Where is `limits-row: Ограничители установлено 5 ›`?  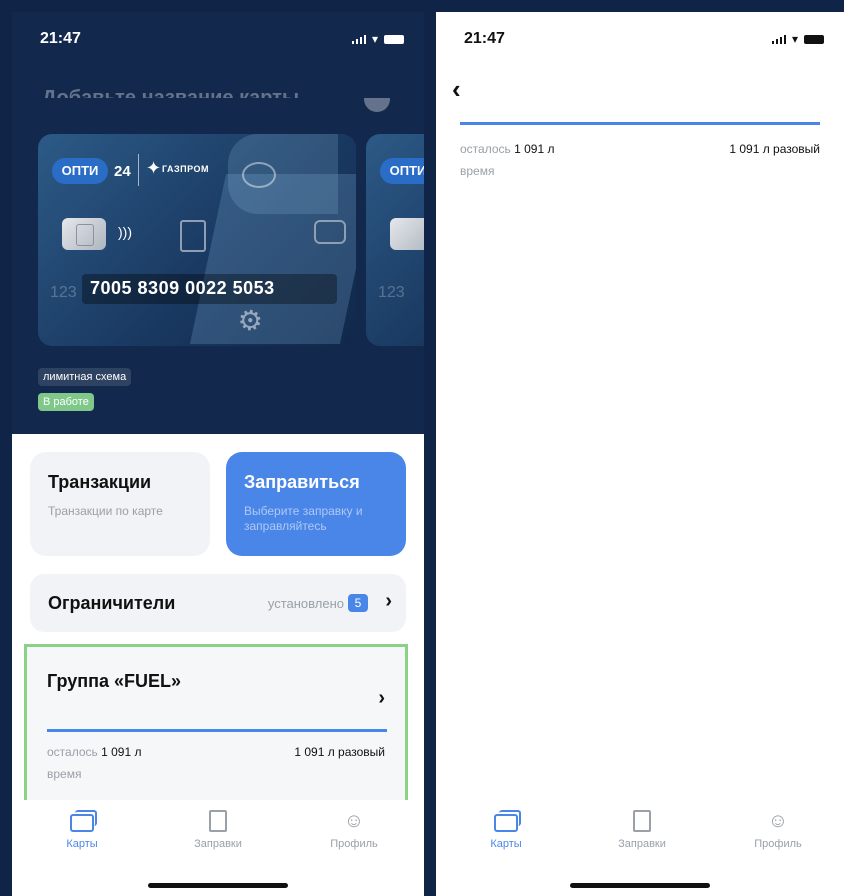 limits-row: Ограничители установлено 5 › is located at coordinates (218, 603).